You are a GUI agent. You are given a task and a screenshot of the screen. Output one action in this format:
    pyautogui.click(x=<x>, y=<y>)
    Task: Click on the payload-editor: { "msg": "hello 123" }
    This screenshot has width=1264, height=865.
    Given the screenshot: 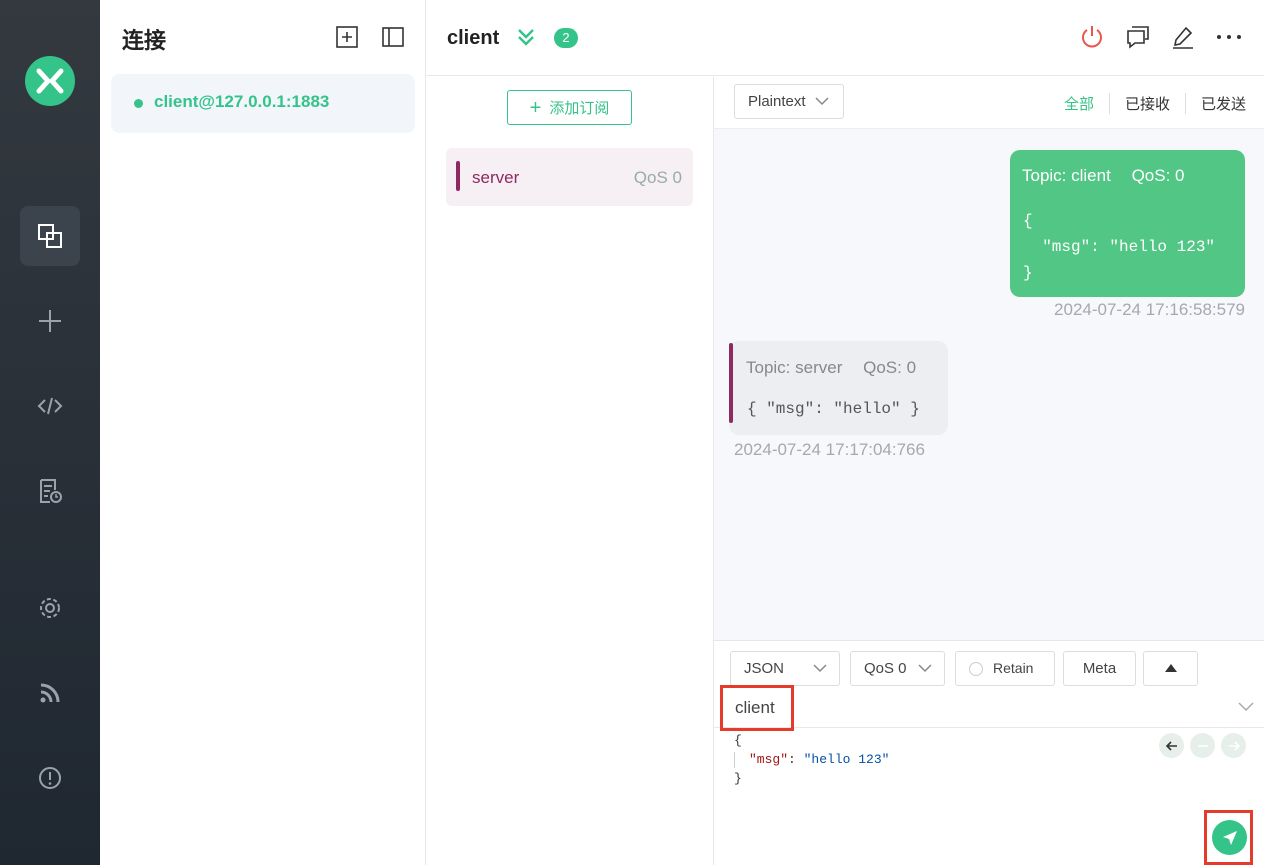 What is the action you would take?
    pyautogui.click(x=811, y=759)
    